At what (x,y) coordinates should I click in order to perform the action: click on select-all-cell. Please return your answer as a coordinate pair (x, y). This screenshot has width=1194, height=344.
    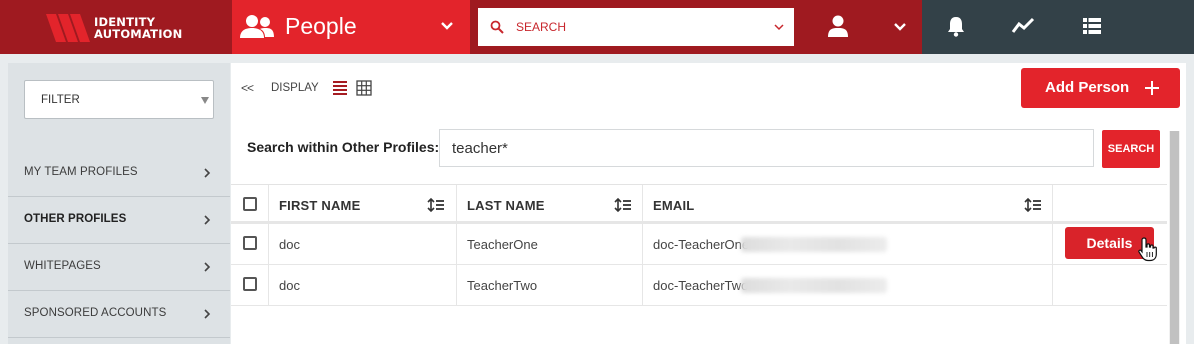
    Looking at the image, I should click on (250, 203).